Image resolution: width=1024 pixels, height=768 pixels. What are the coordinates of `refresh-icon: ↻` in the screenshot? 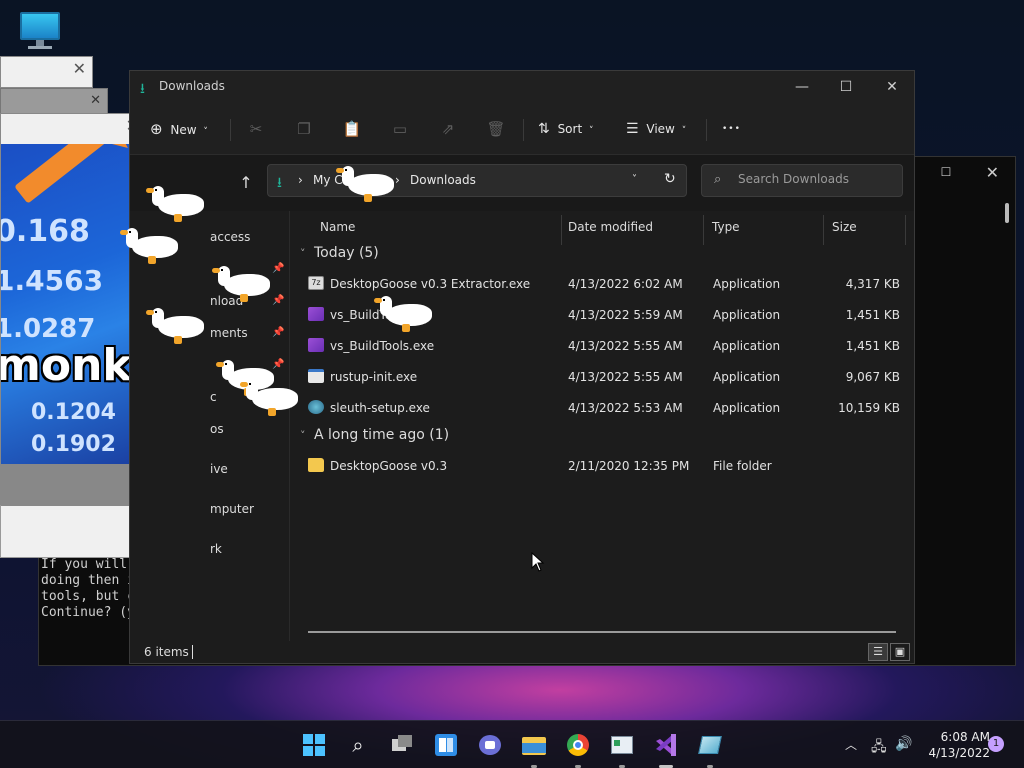 It's located at (670, 179).